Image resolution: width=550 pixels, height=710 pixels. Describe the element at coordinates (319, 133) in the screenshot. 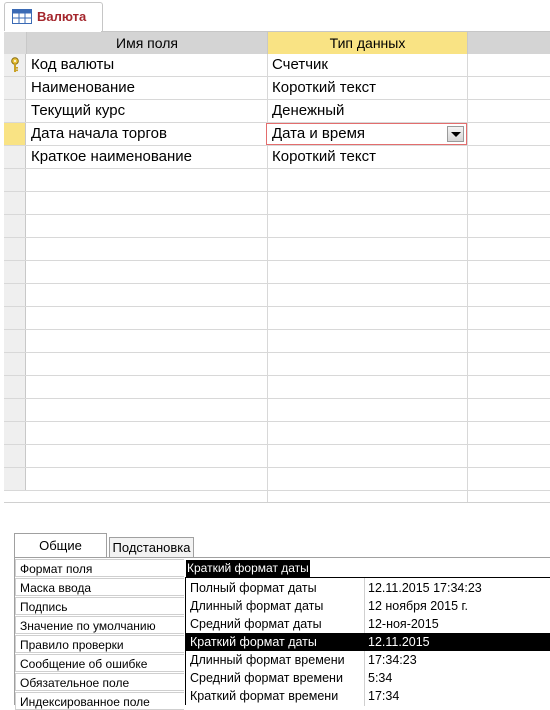

I see `data-type-select-value: Дата и время` at that location.